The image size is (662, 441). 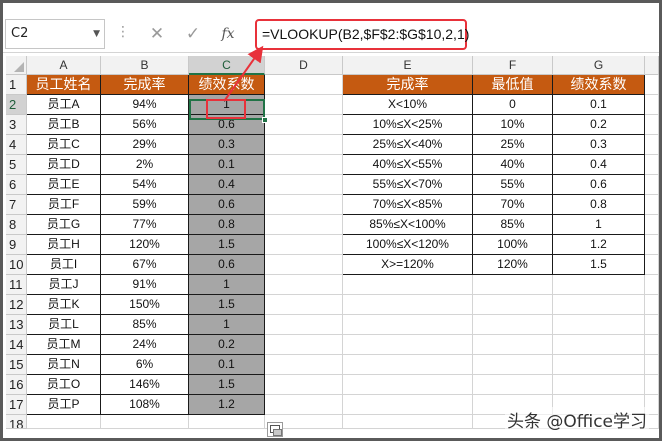 What do you see at coordinates (16, 422) in the screenshot?
I see `row-header-18: 18` at bounding box center [16, 422].